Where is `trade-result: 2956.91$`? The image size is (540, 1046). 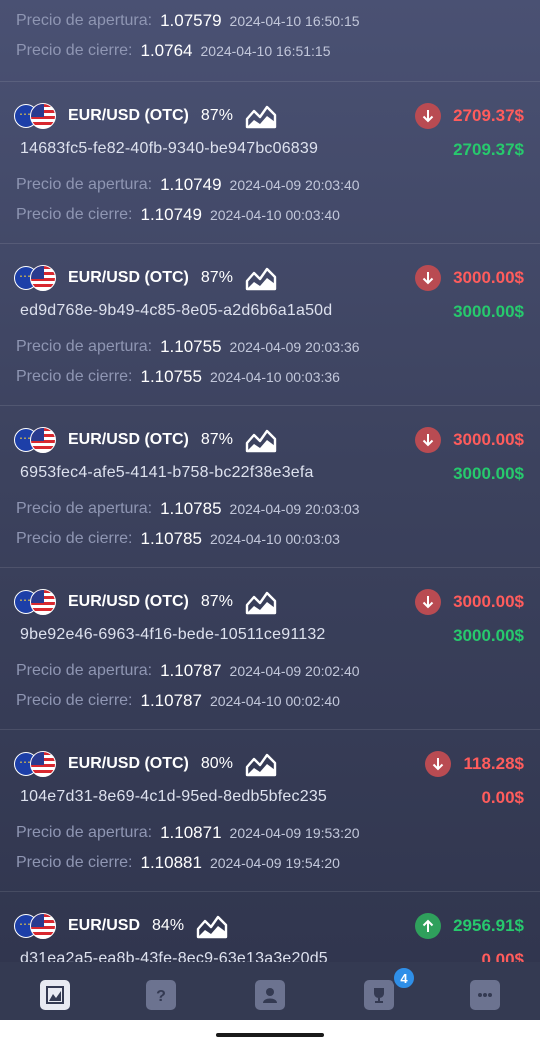 trade-result: 2956.91$ is located at coordinates (469, 926).